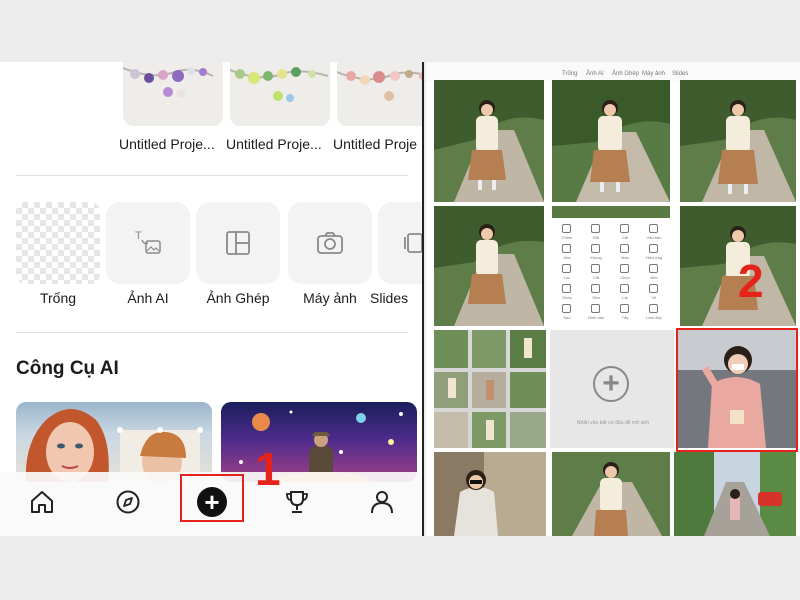 The width and height of the screenshot is (800, 600). I want to click on create-option-collage: Ảnh Ghép, so click(238, 254).